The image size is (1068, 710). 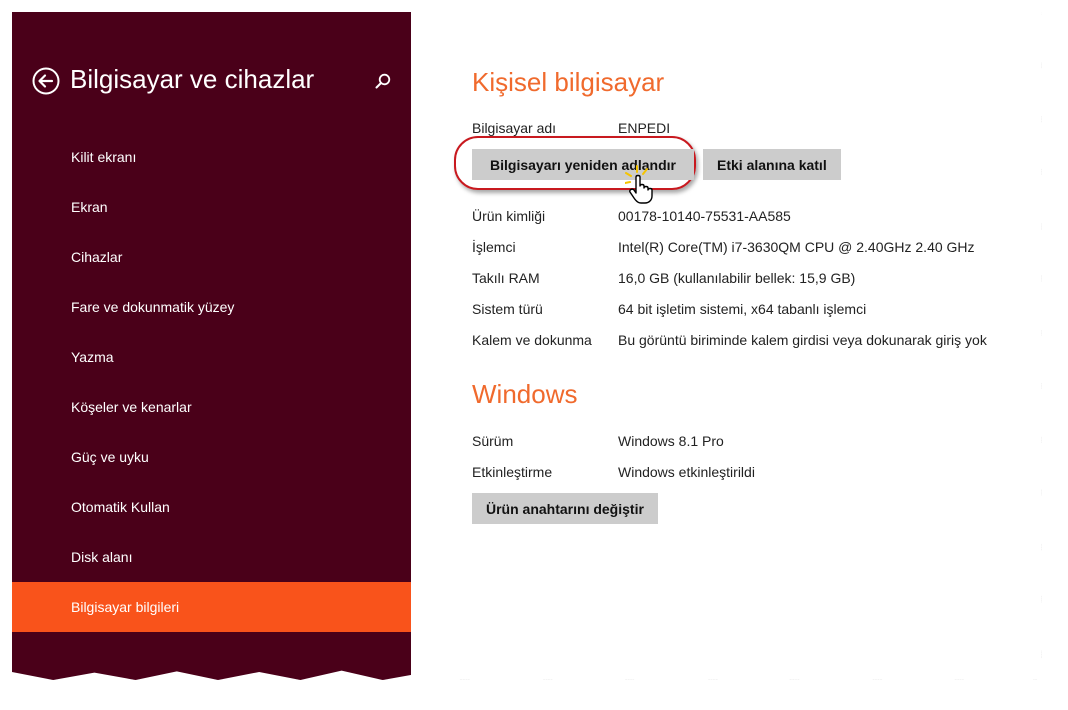 I want to click on info-label: Etkinleştirme, so click(x=512, y=472).